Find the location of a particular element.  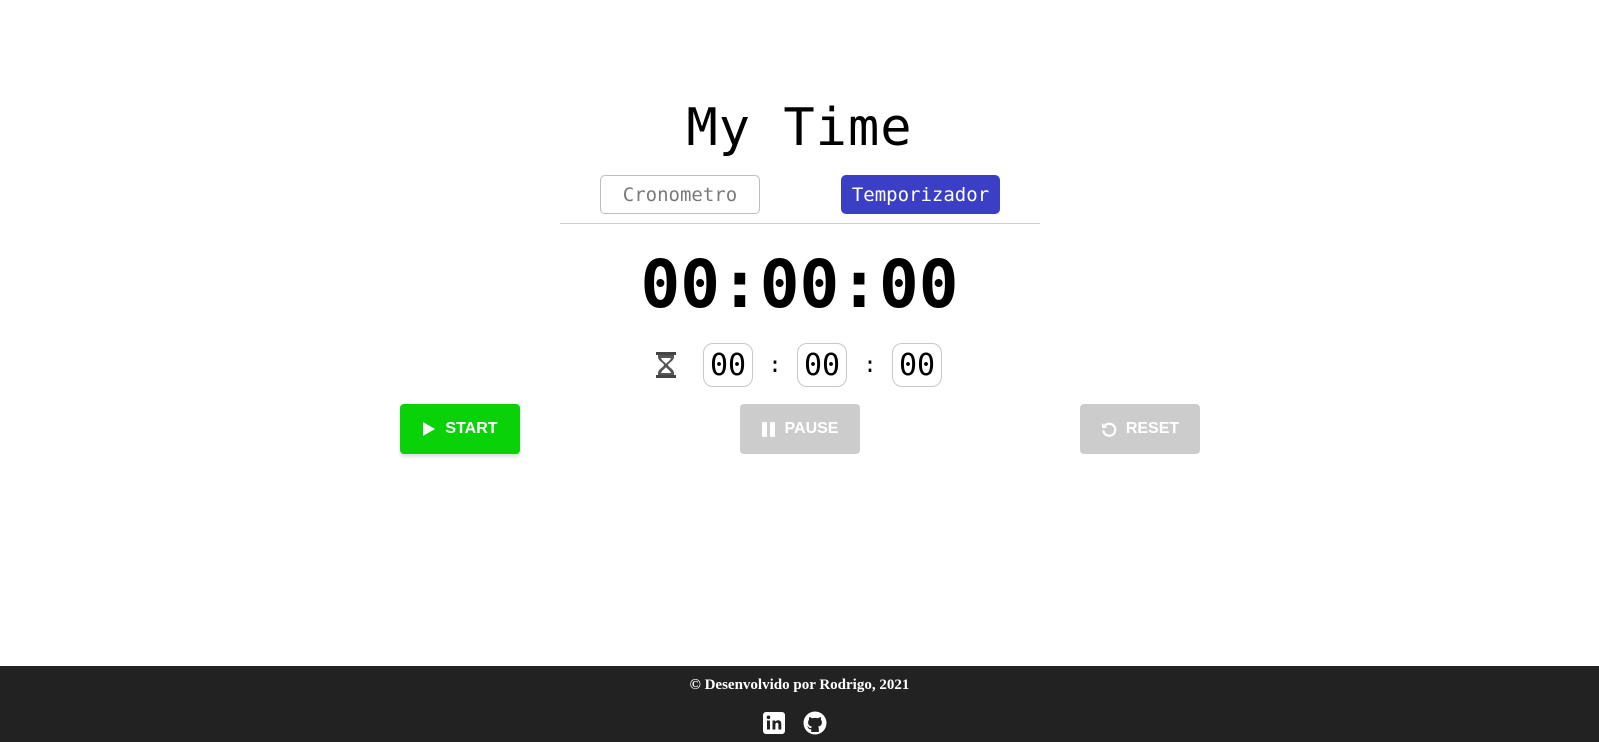

tab-temporizador: Temporizador is located at coordinates (920, 194).